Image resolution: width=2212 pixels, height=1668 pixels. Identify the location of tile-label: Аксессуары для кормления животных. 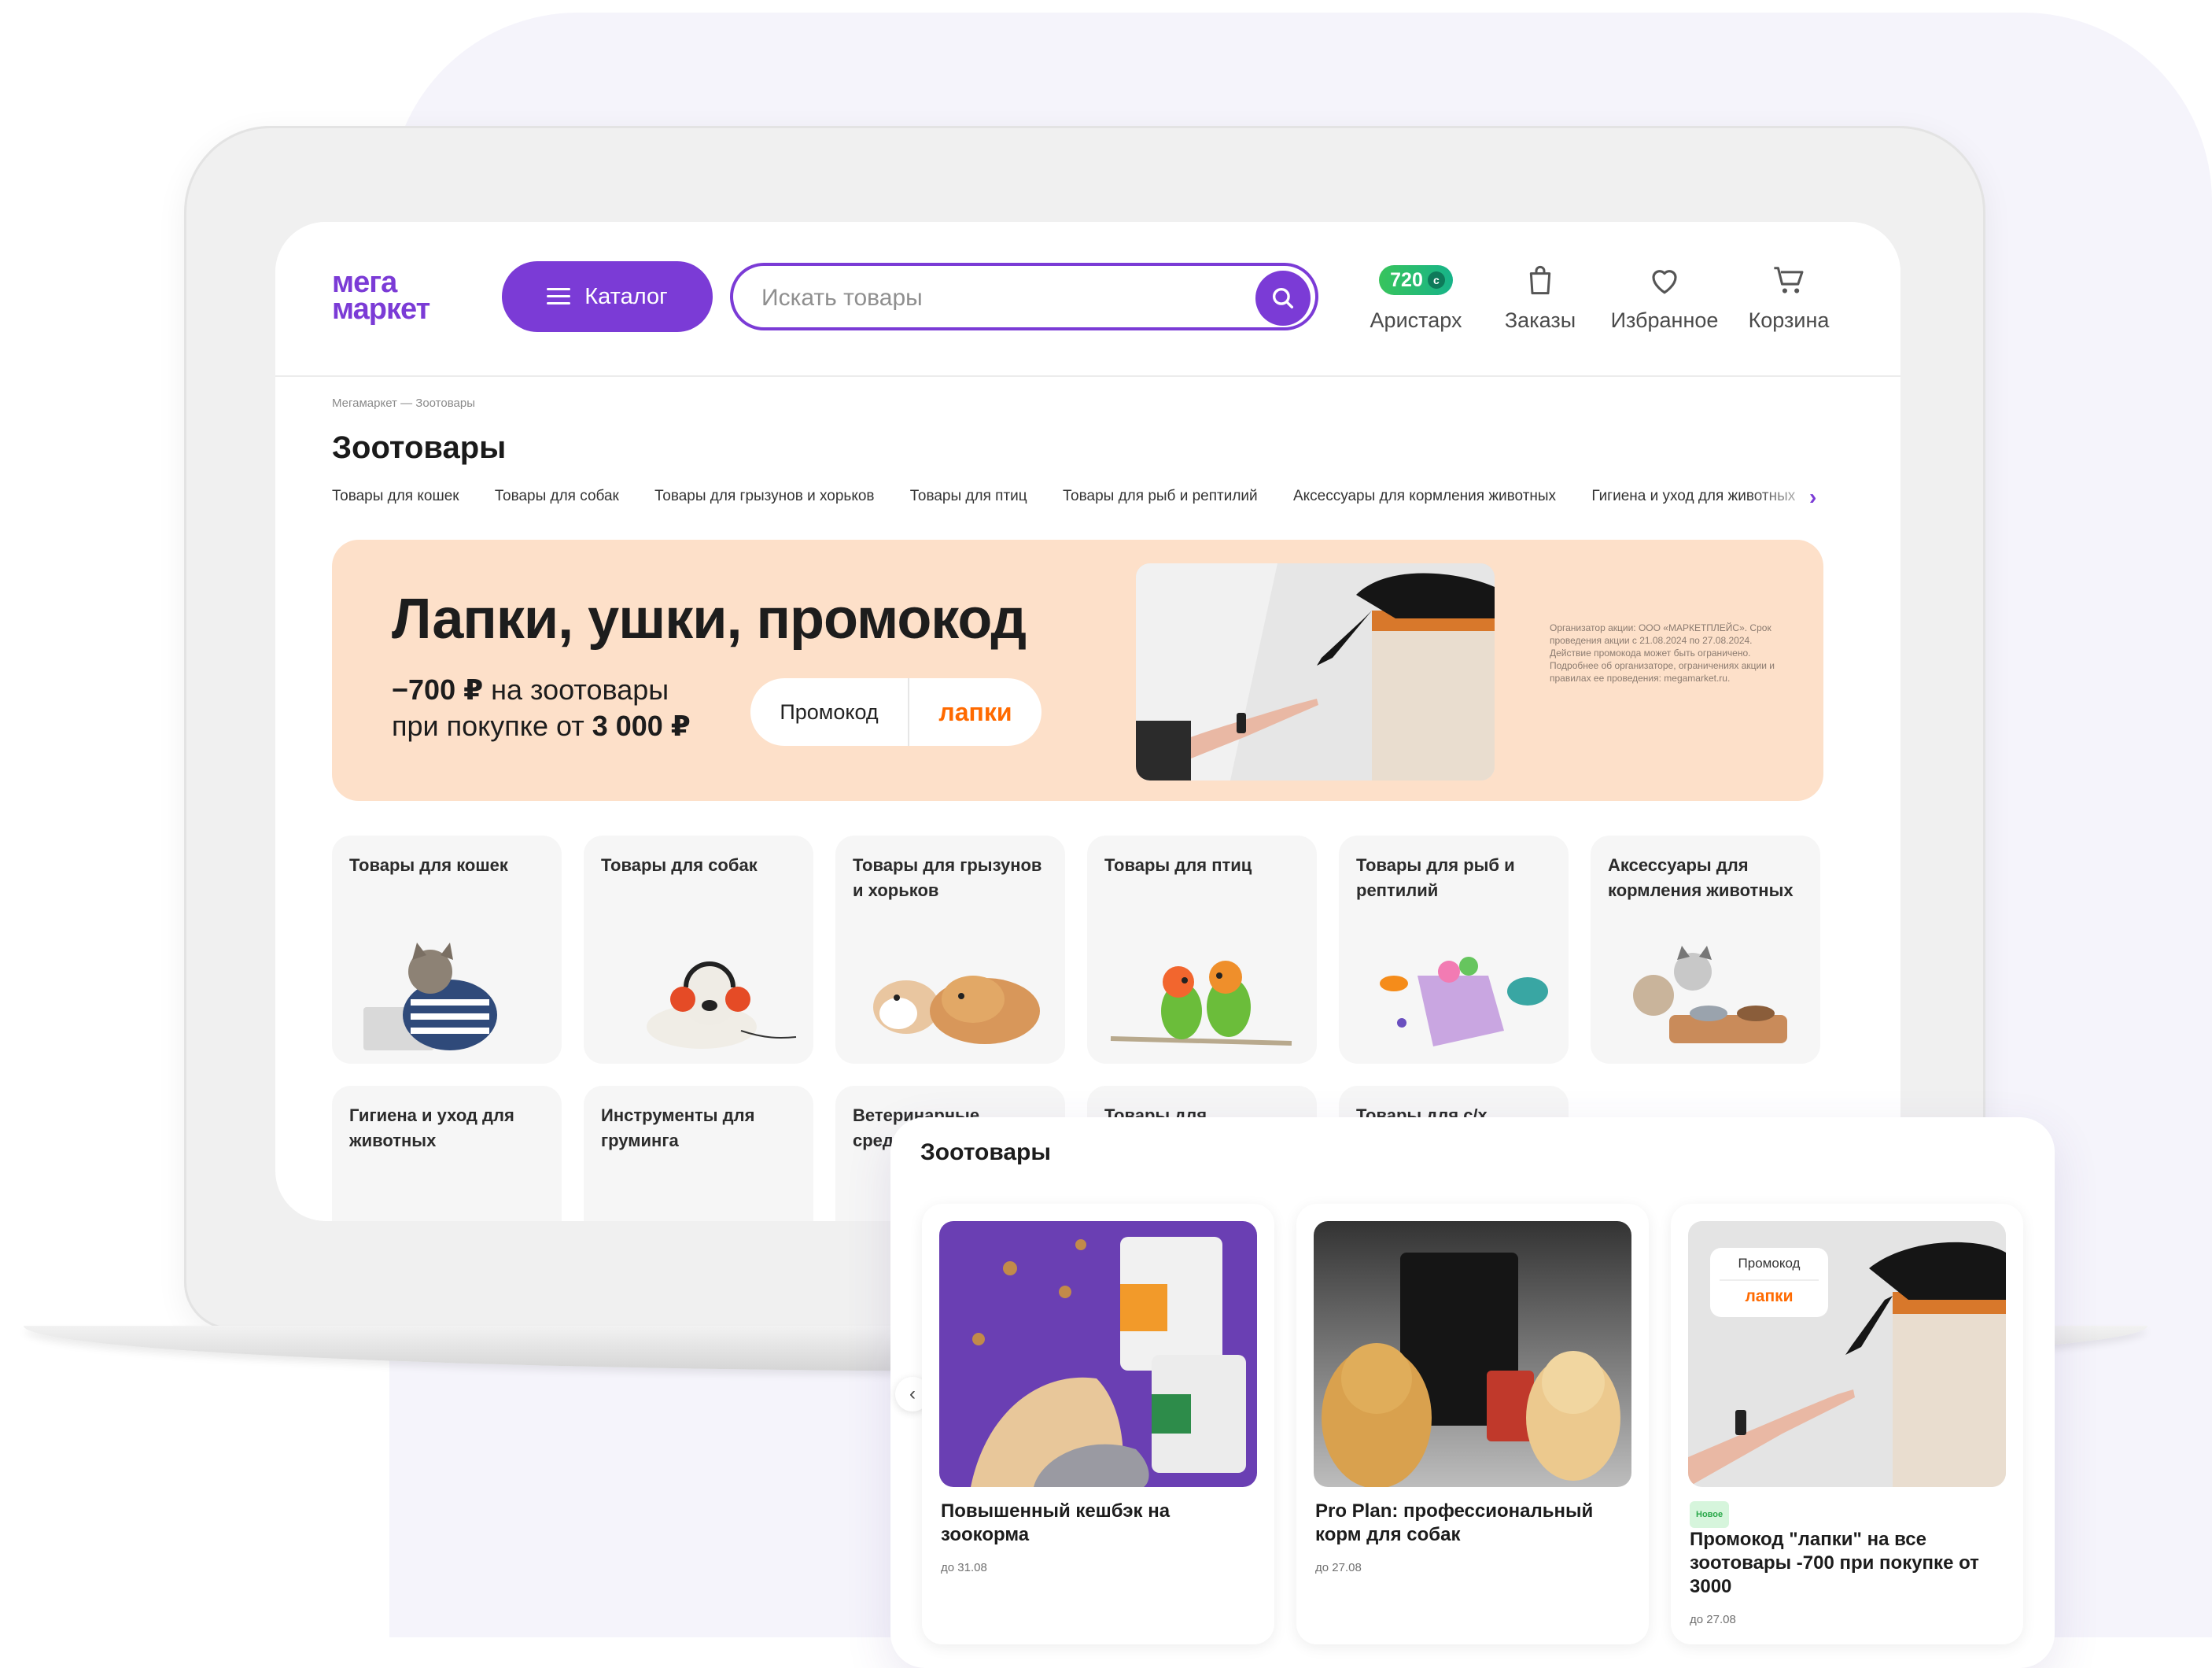
(1701, 878).